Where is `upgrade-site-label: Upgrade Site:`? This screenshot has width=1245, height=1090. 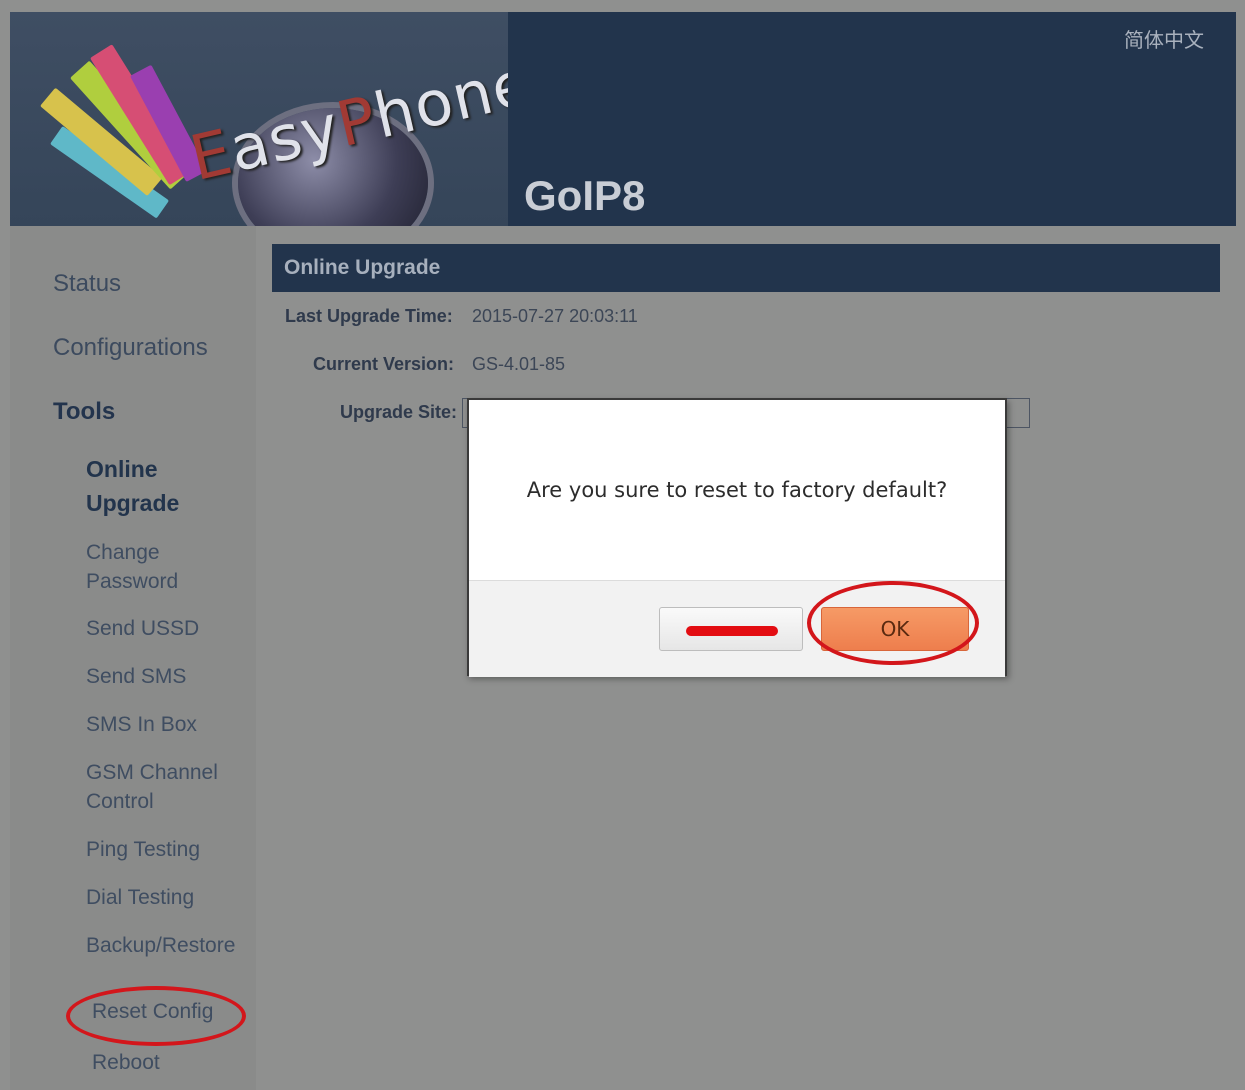 upgrade-site-label: Upgrade Site: is located at coordinates (399, 412).